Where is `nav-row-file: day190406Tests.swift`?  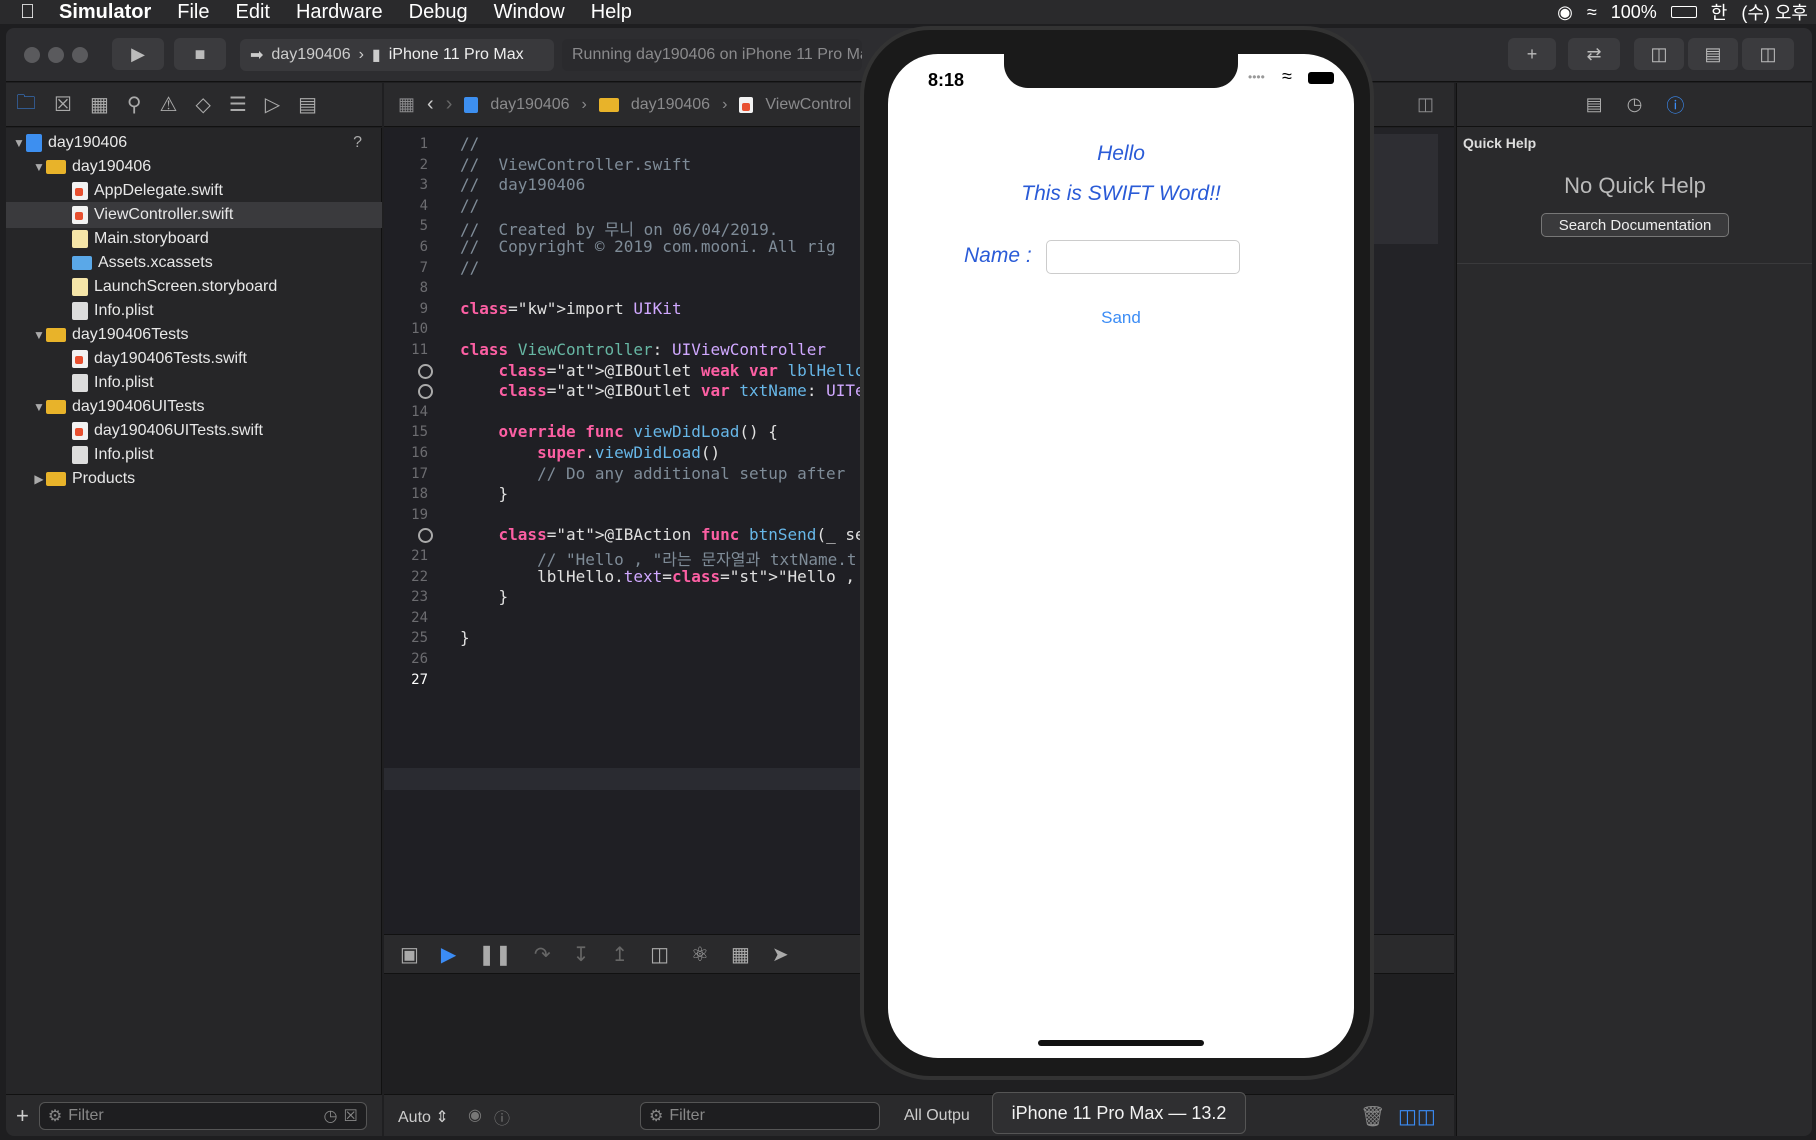 nav-row-file: day190406Tests.swift is located at coordinates (194, 359).